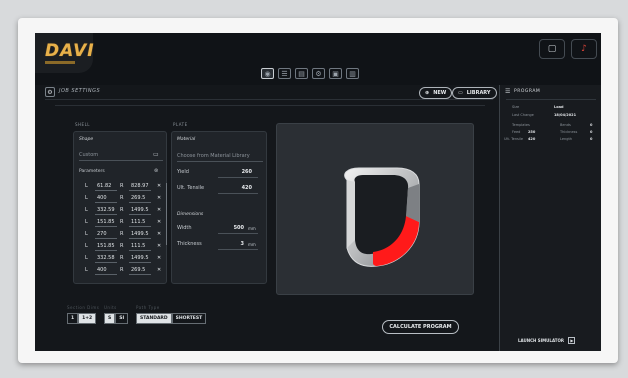 Image resolution: width=628 pixels, height=378 pixels. Describe the element at coordinates (238, 193) in the screenshot. I see `ult-tensile-underline` at that location.